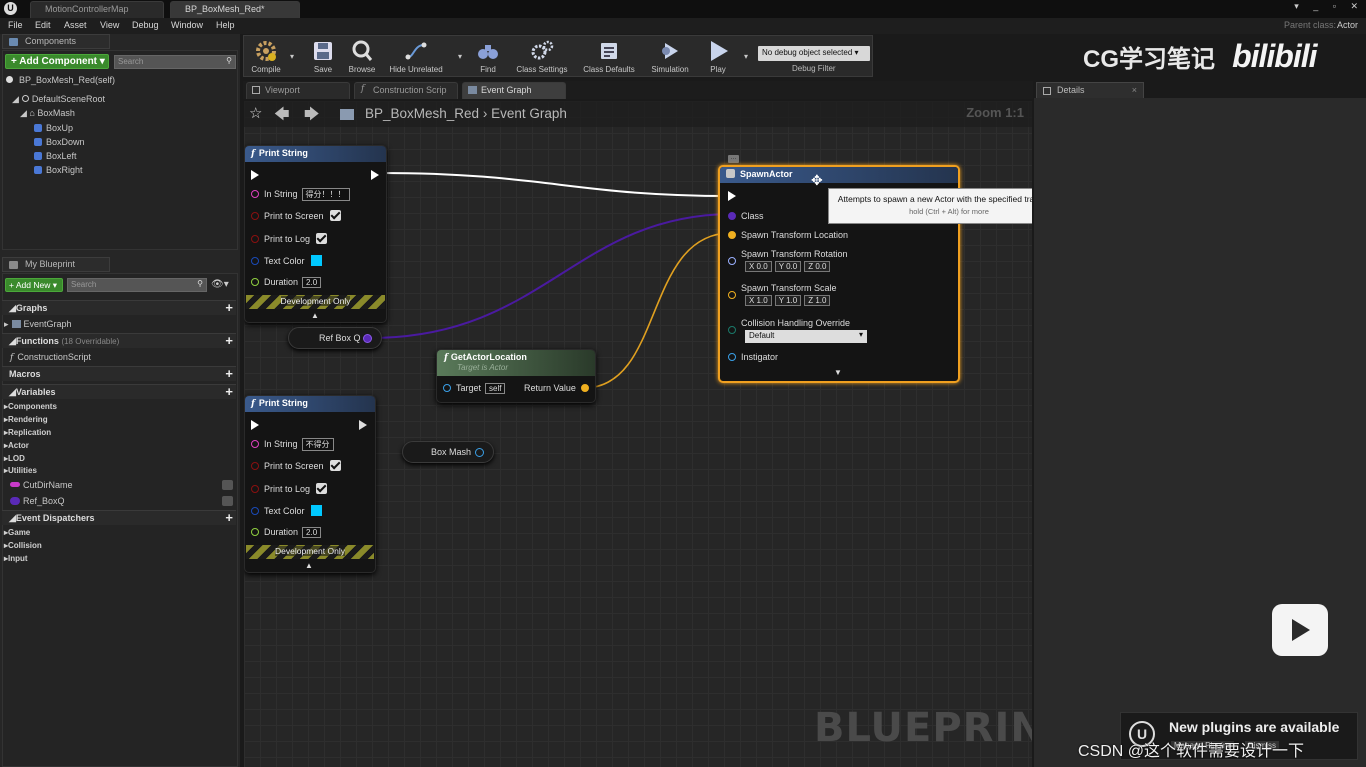 The height and width of the screenshot is (767, 1366). Describe the element at coordinates (16, 558) in the screenshot. I see `dispatcher-group-input: ▸Input` at that location.